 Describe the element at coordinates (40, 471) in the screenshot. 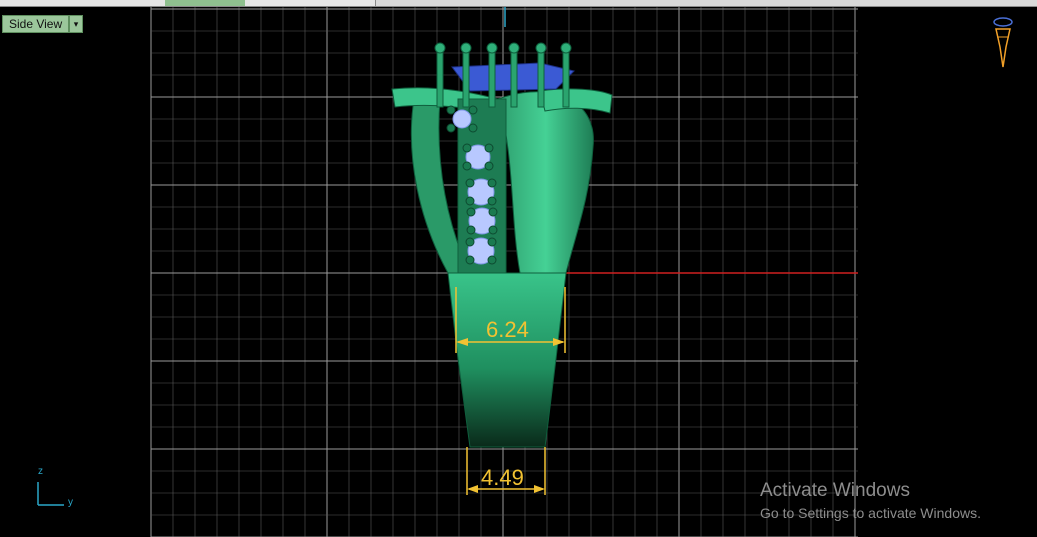

I see `z-axis-label: z` at that location.